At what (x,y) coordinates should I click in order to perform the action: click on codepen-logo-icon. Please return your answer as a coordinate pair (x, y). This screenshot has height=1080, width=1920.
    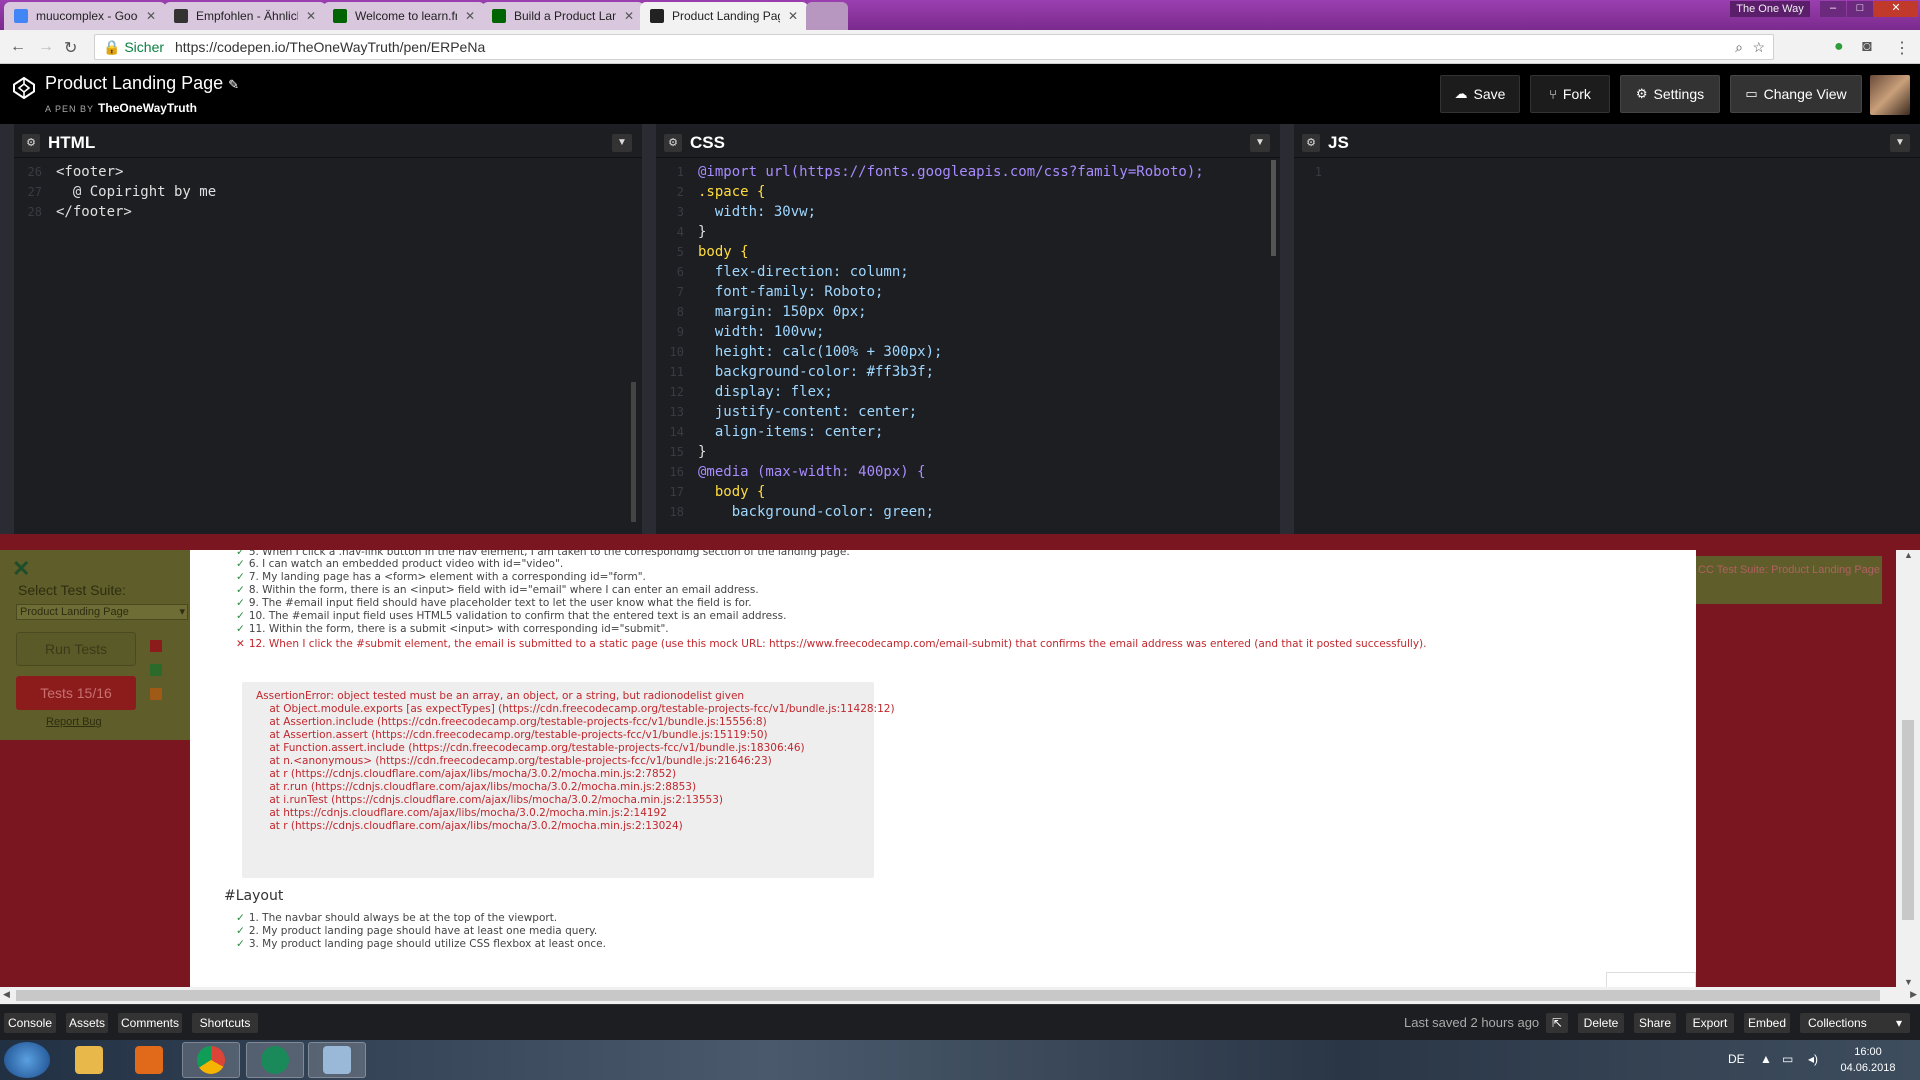
    Looking at the image, I should click on (24, 88).